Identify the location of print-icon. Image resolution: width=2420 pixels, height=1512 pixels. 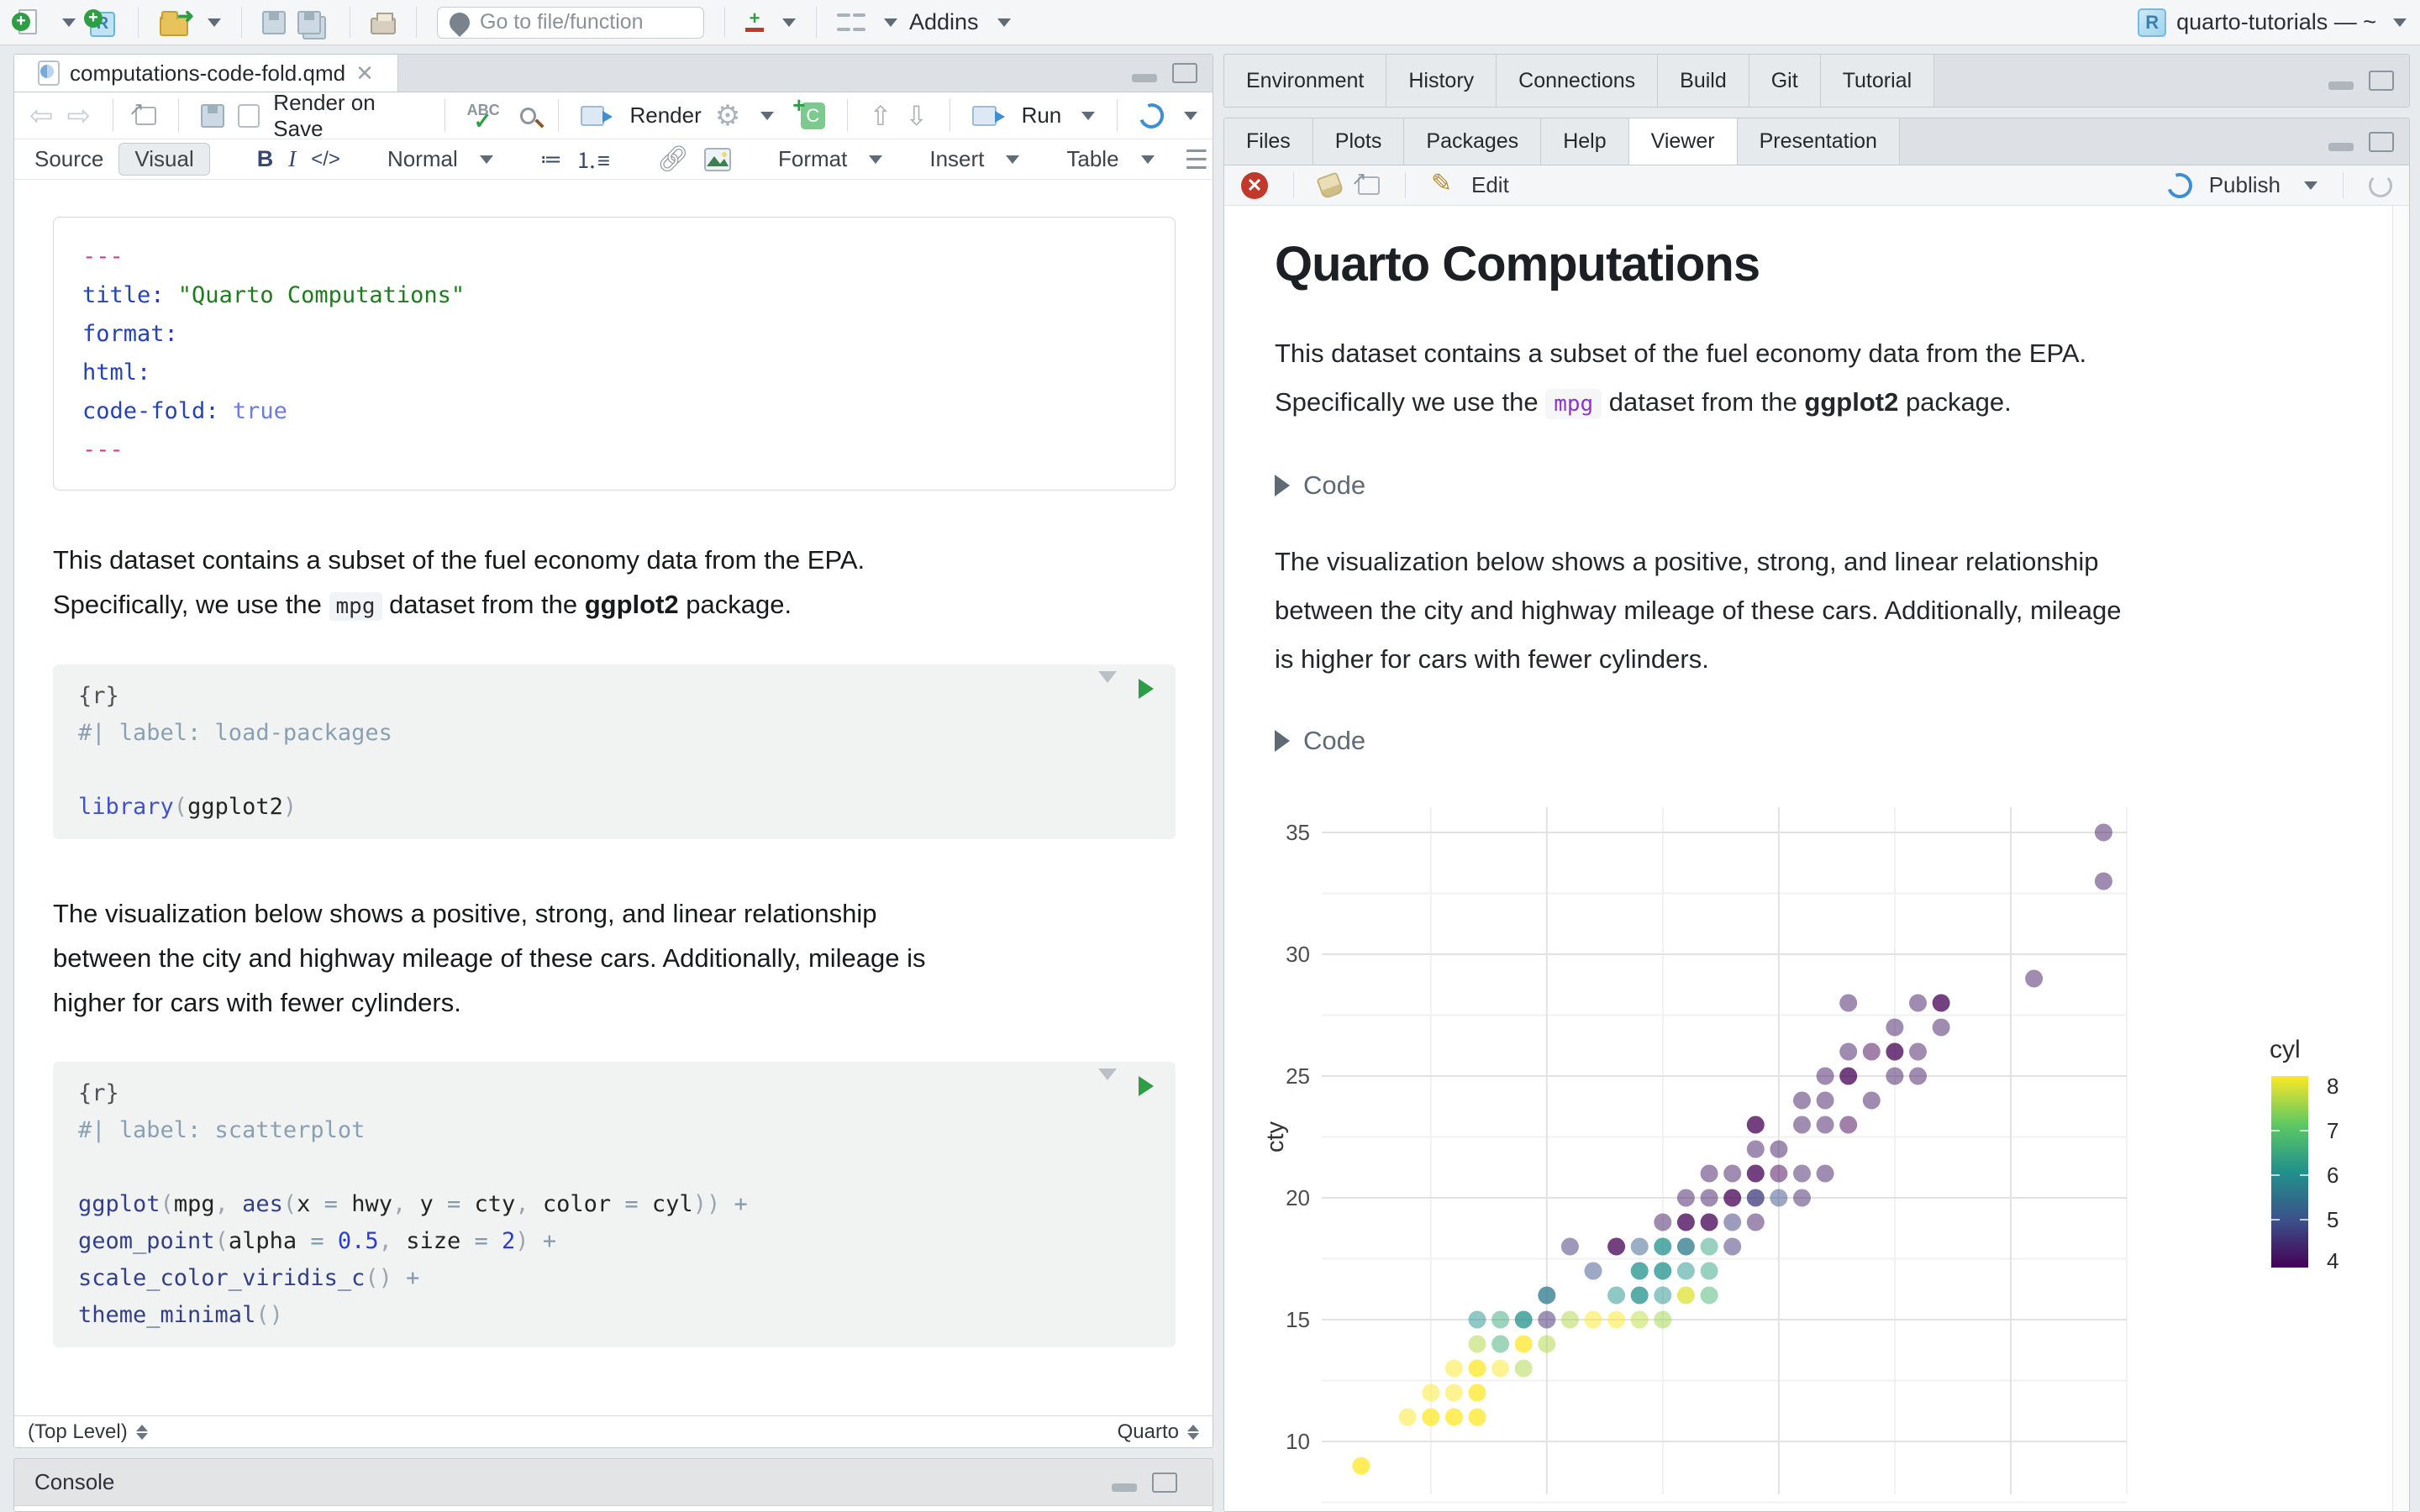
(383, 22).